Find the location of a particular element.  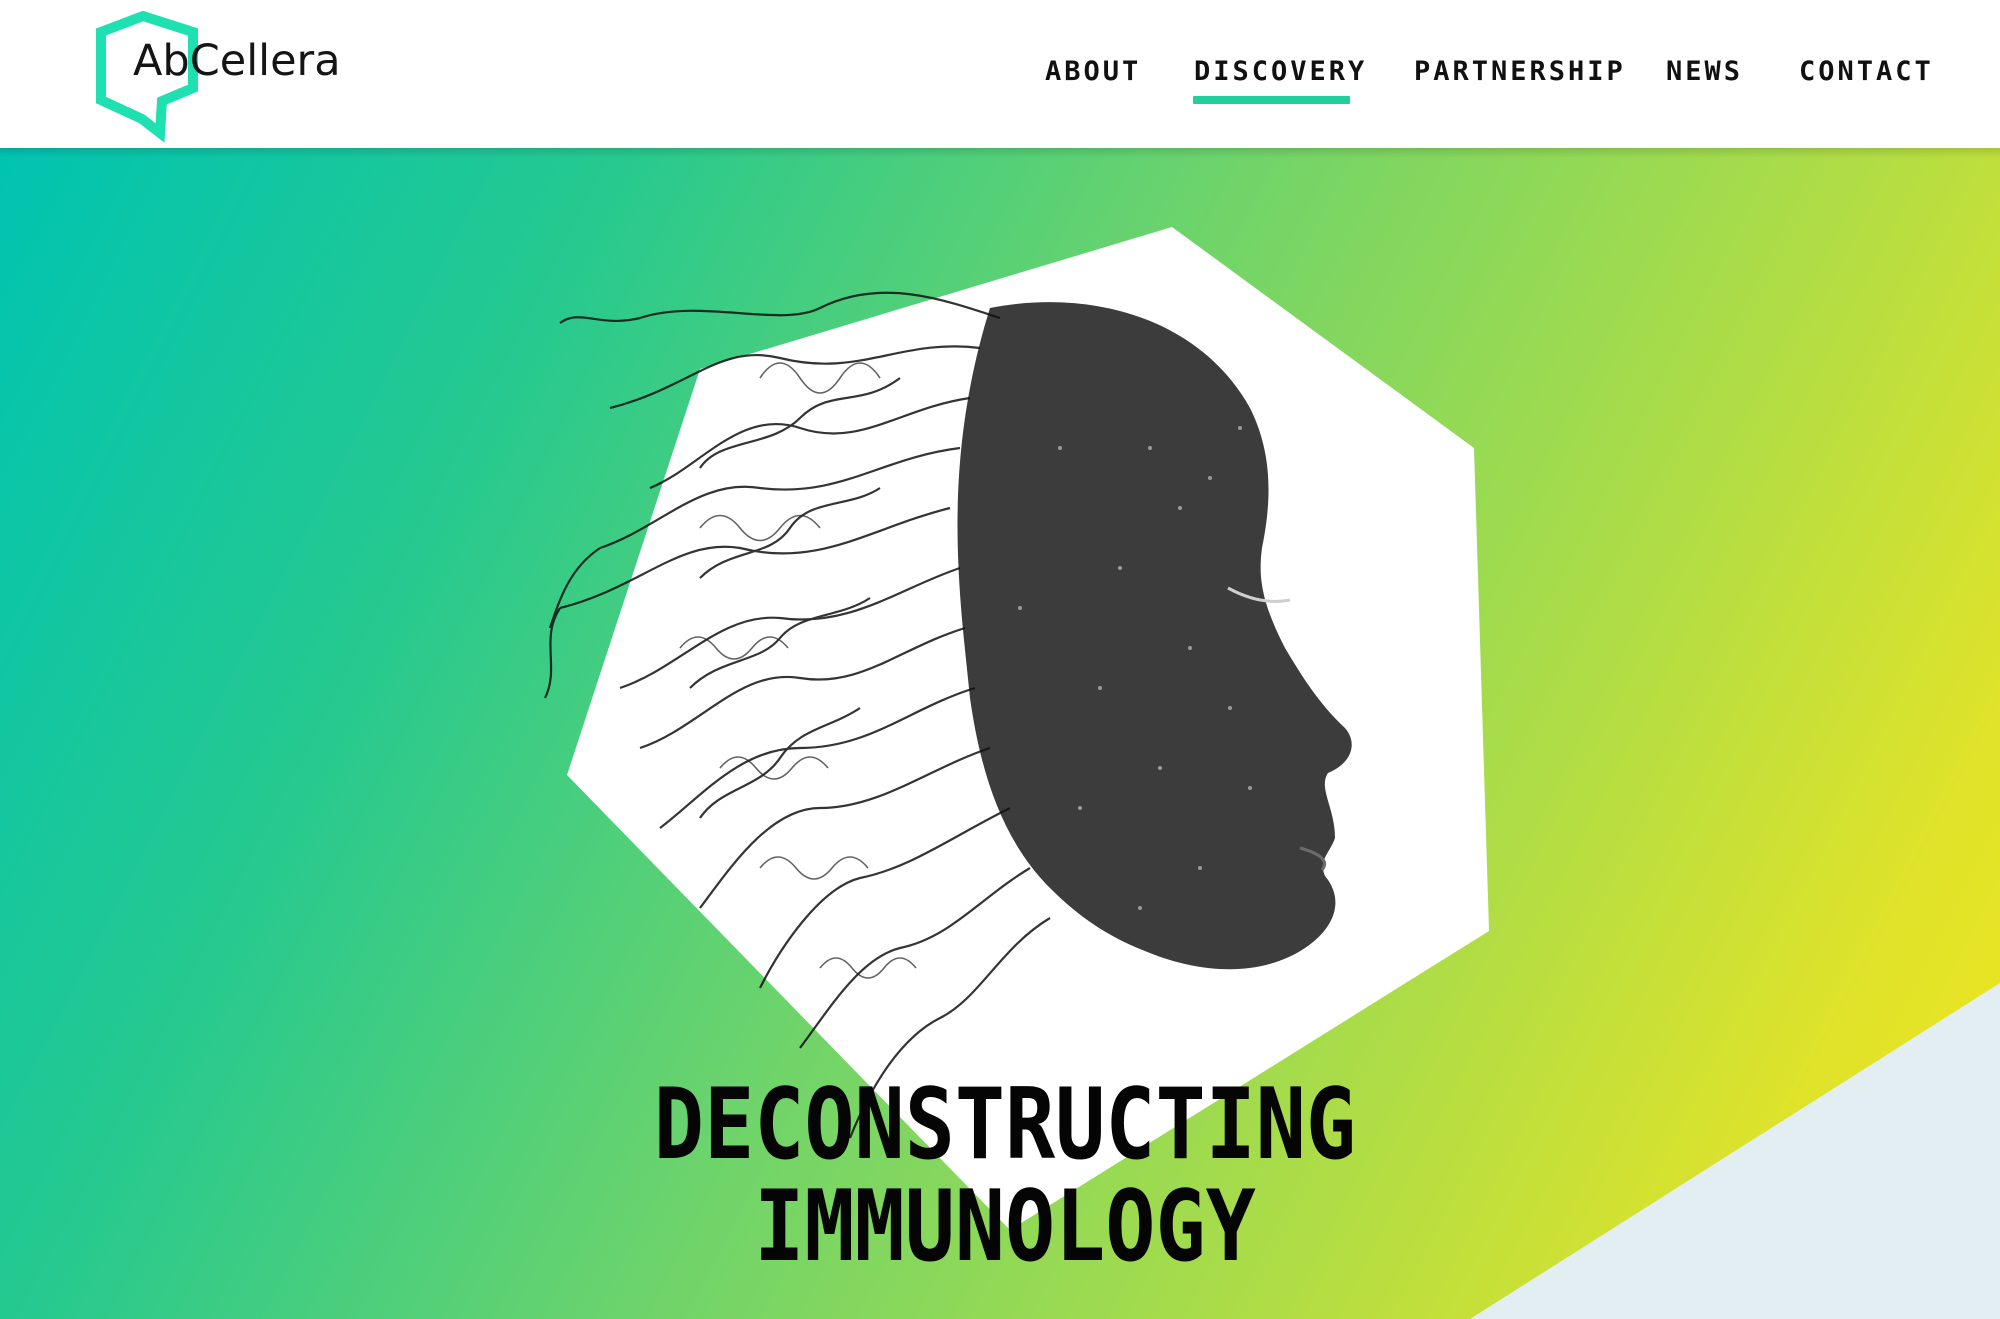

main-nav: ABOUT DISCOVERY PARTNERSHIP NEWS CONTACT is located at coordinates (1000, 86).